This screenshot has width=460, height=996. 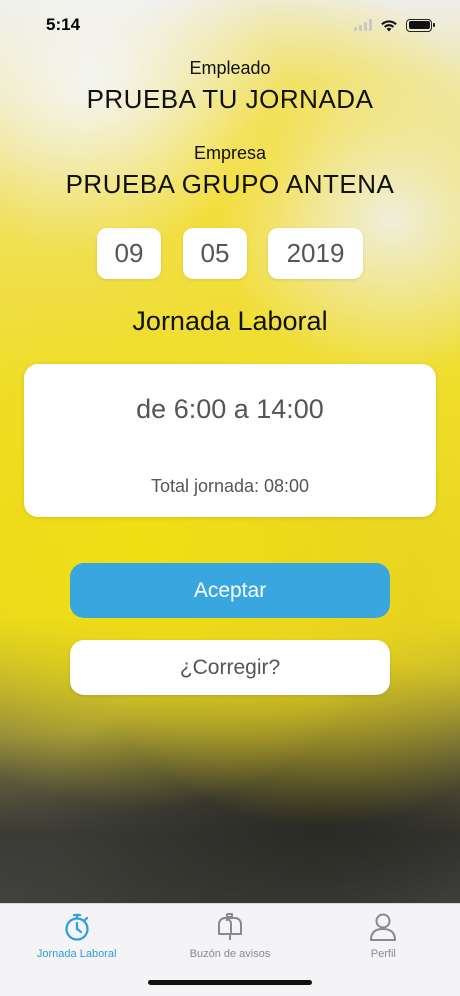 I want to click on battery-icon, so click(x=420, y=25).